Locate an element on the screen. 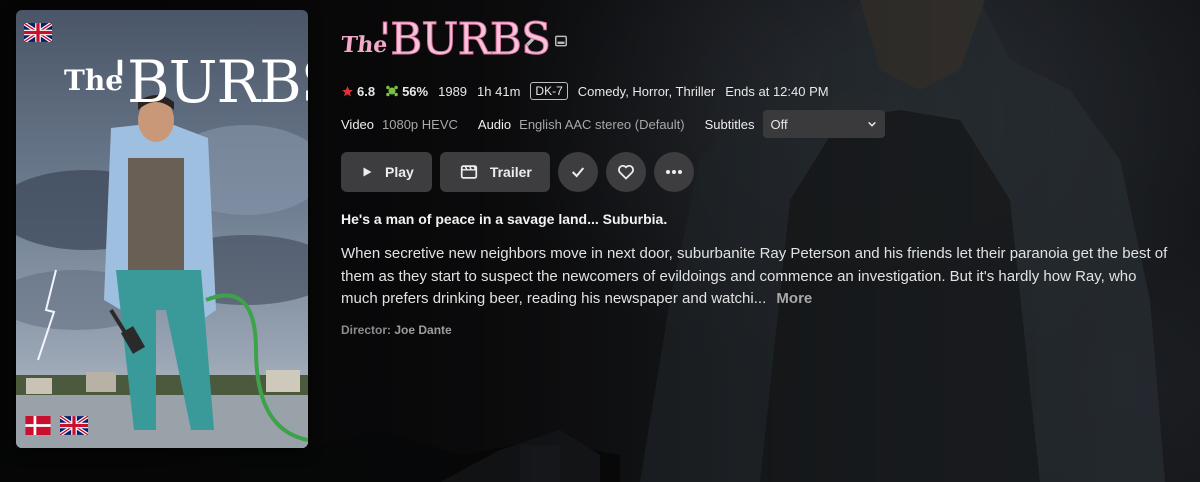 This screenshot has width=1200, height=482. director-name: Joe Dante is located at coordinates (422, 330).